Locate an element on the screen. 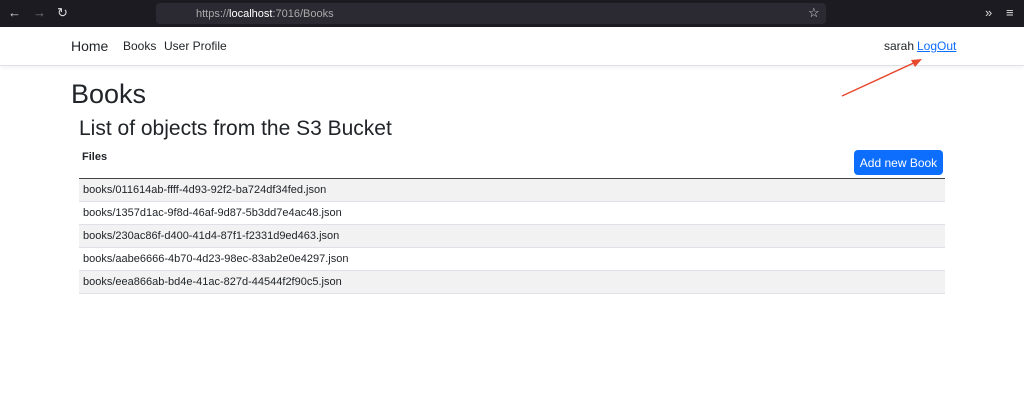  menu-icon: ≡ is located at coordinates (1010, 12).